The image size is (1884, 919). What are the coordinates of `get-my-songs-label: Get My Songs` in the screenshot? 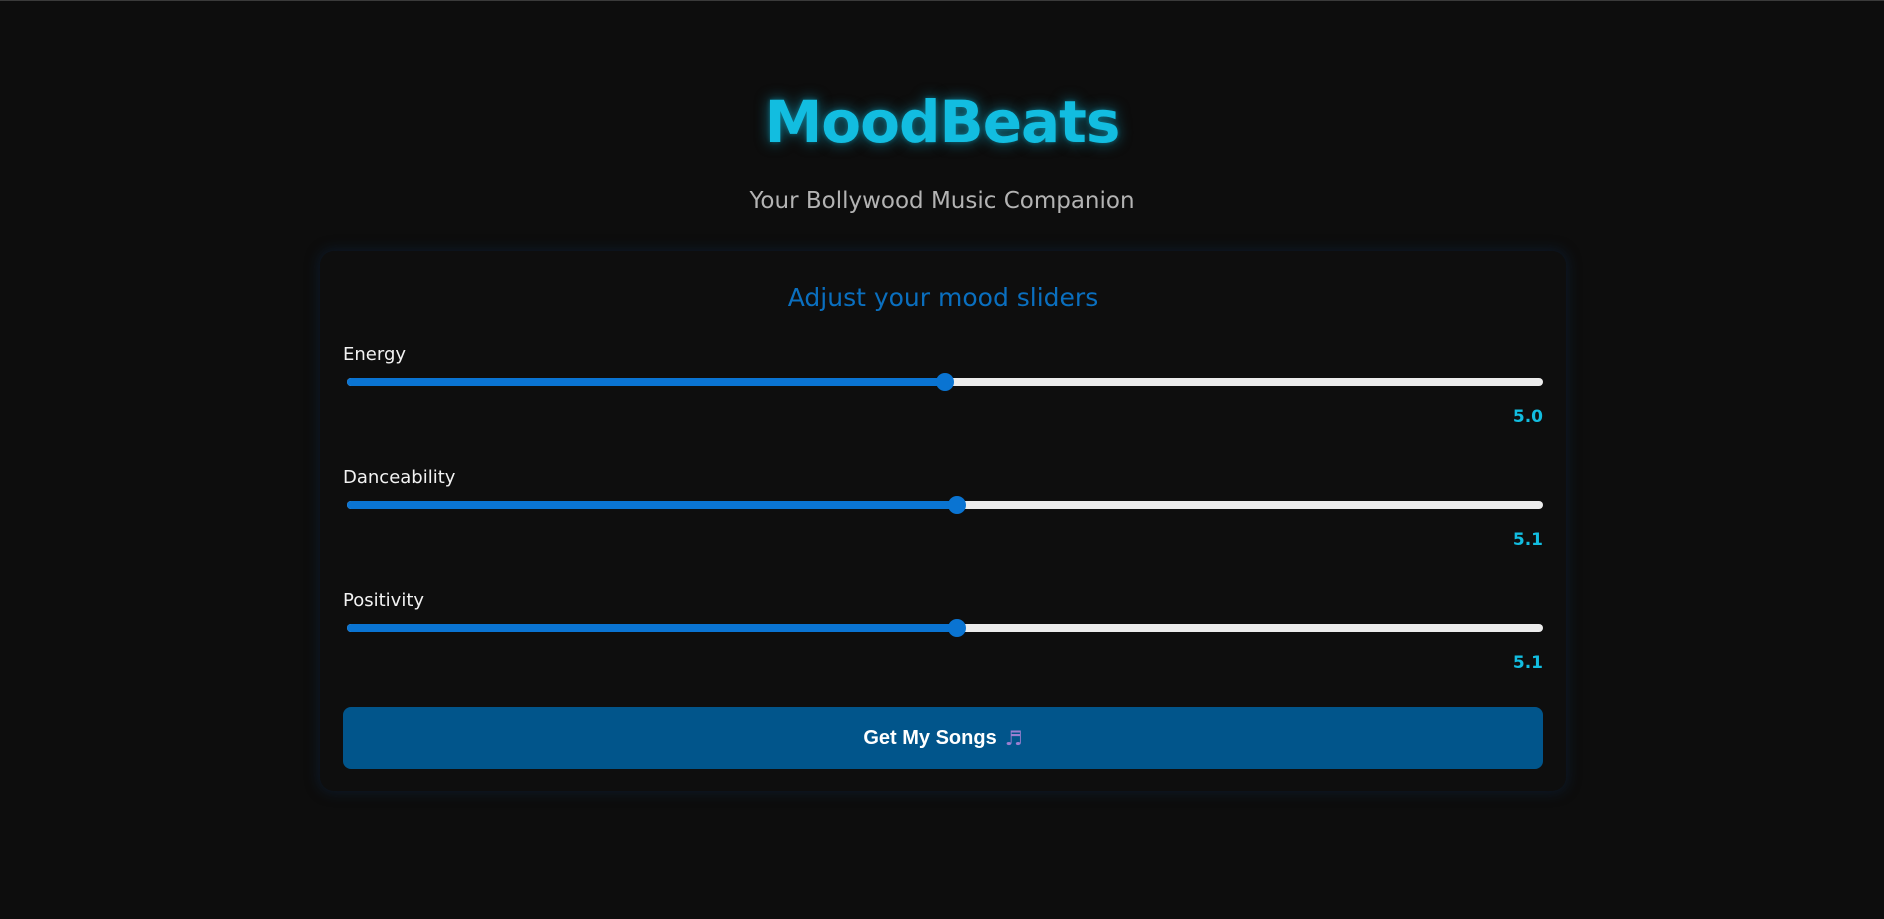 It's located at (930, 737).